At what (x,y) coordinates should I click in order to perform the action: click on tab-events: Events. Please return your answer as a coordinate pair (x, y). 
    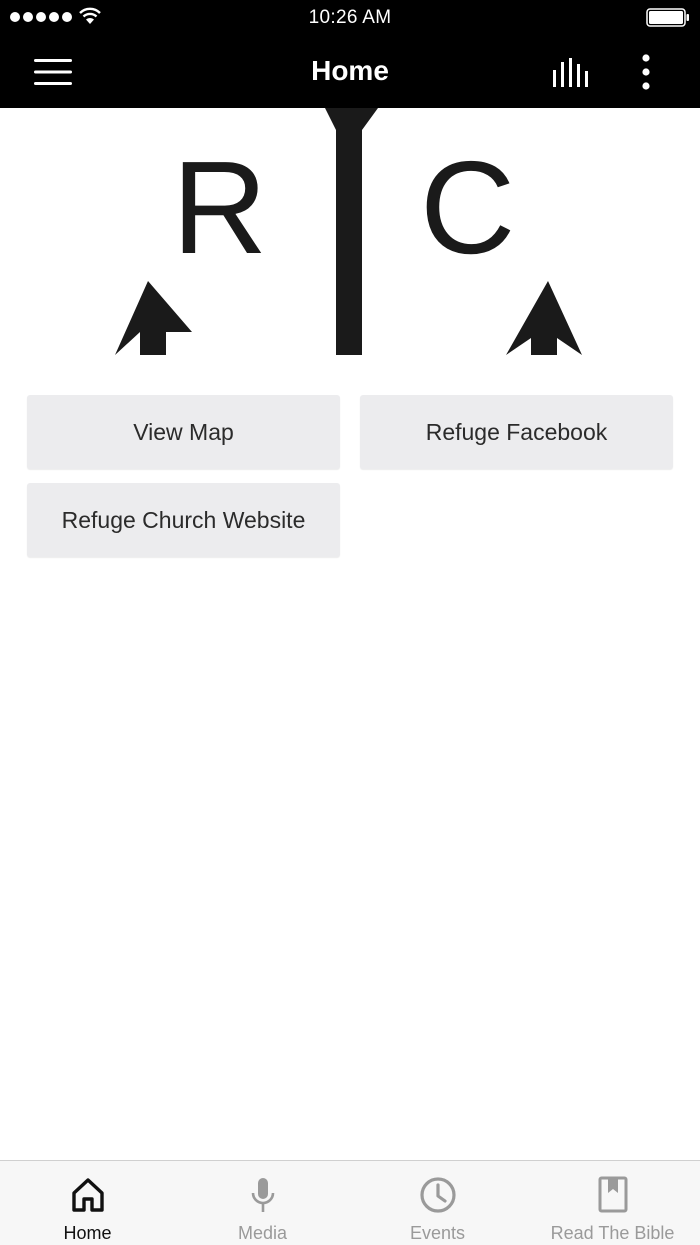
    Looking at the image, I should click on (437, 1203).